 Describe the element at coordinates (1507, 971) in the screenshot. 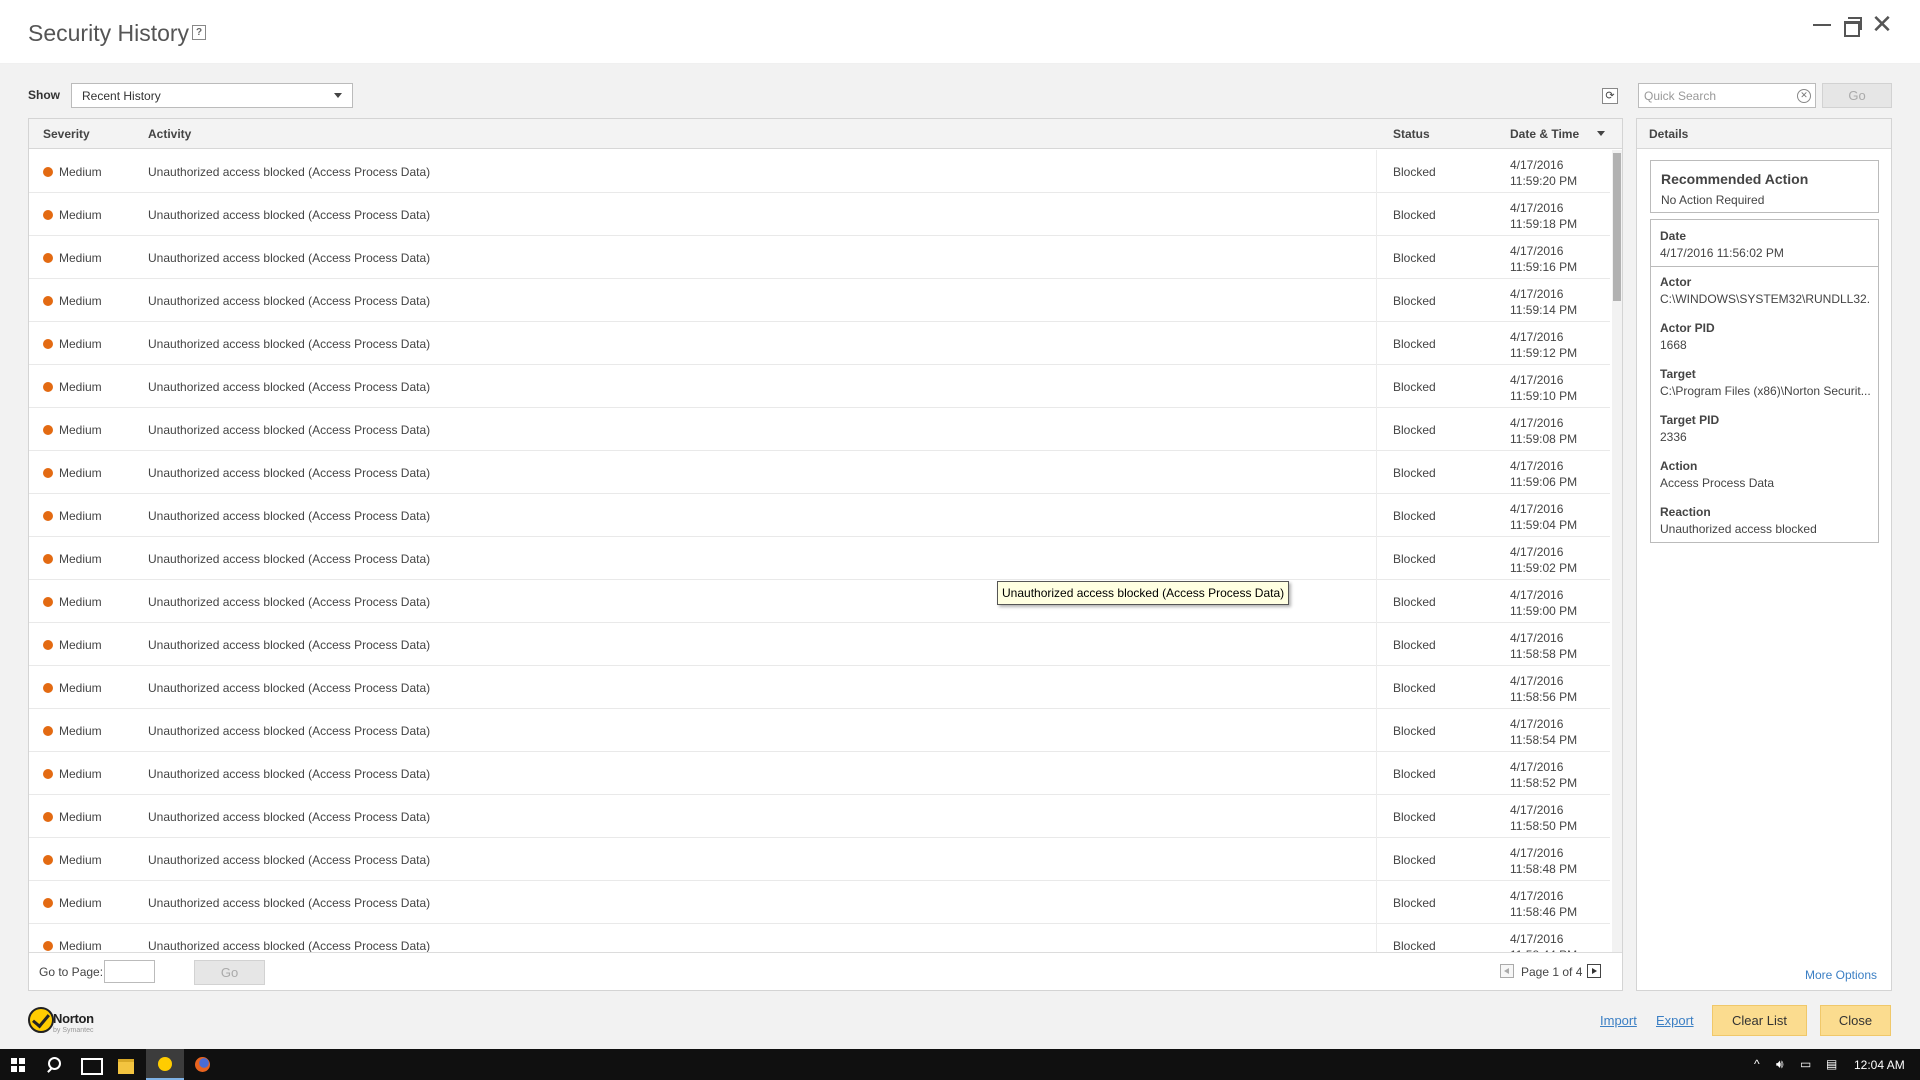

I see `previous-page-icon` at that location.